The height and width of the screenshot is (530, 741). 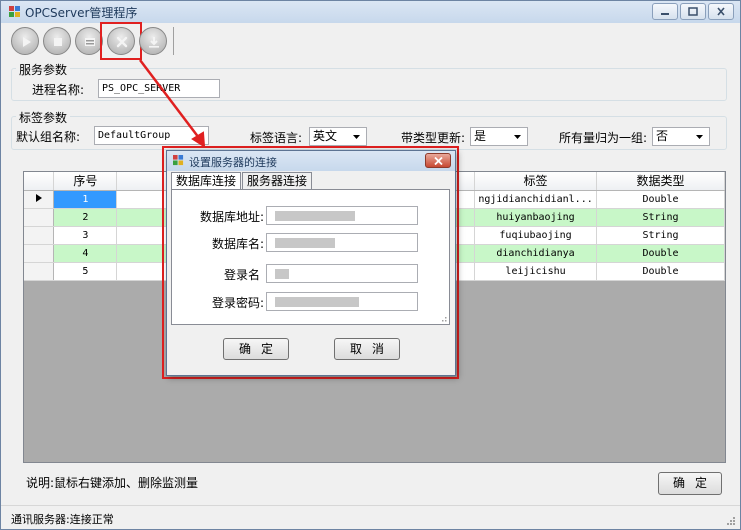 What do you see at coordinates (311, 161) in the screenshot?
I see `dialog-title-bar: 设置服务器的连接` at bounding box center [311, 161].